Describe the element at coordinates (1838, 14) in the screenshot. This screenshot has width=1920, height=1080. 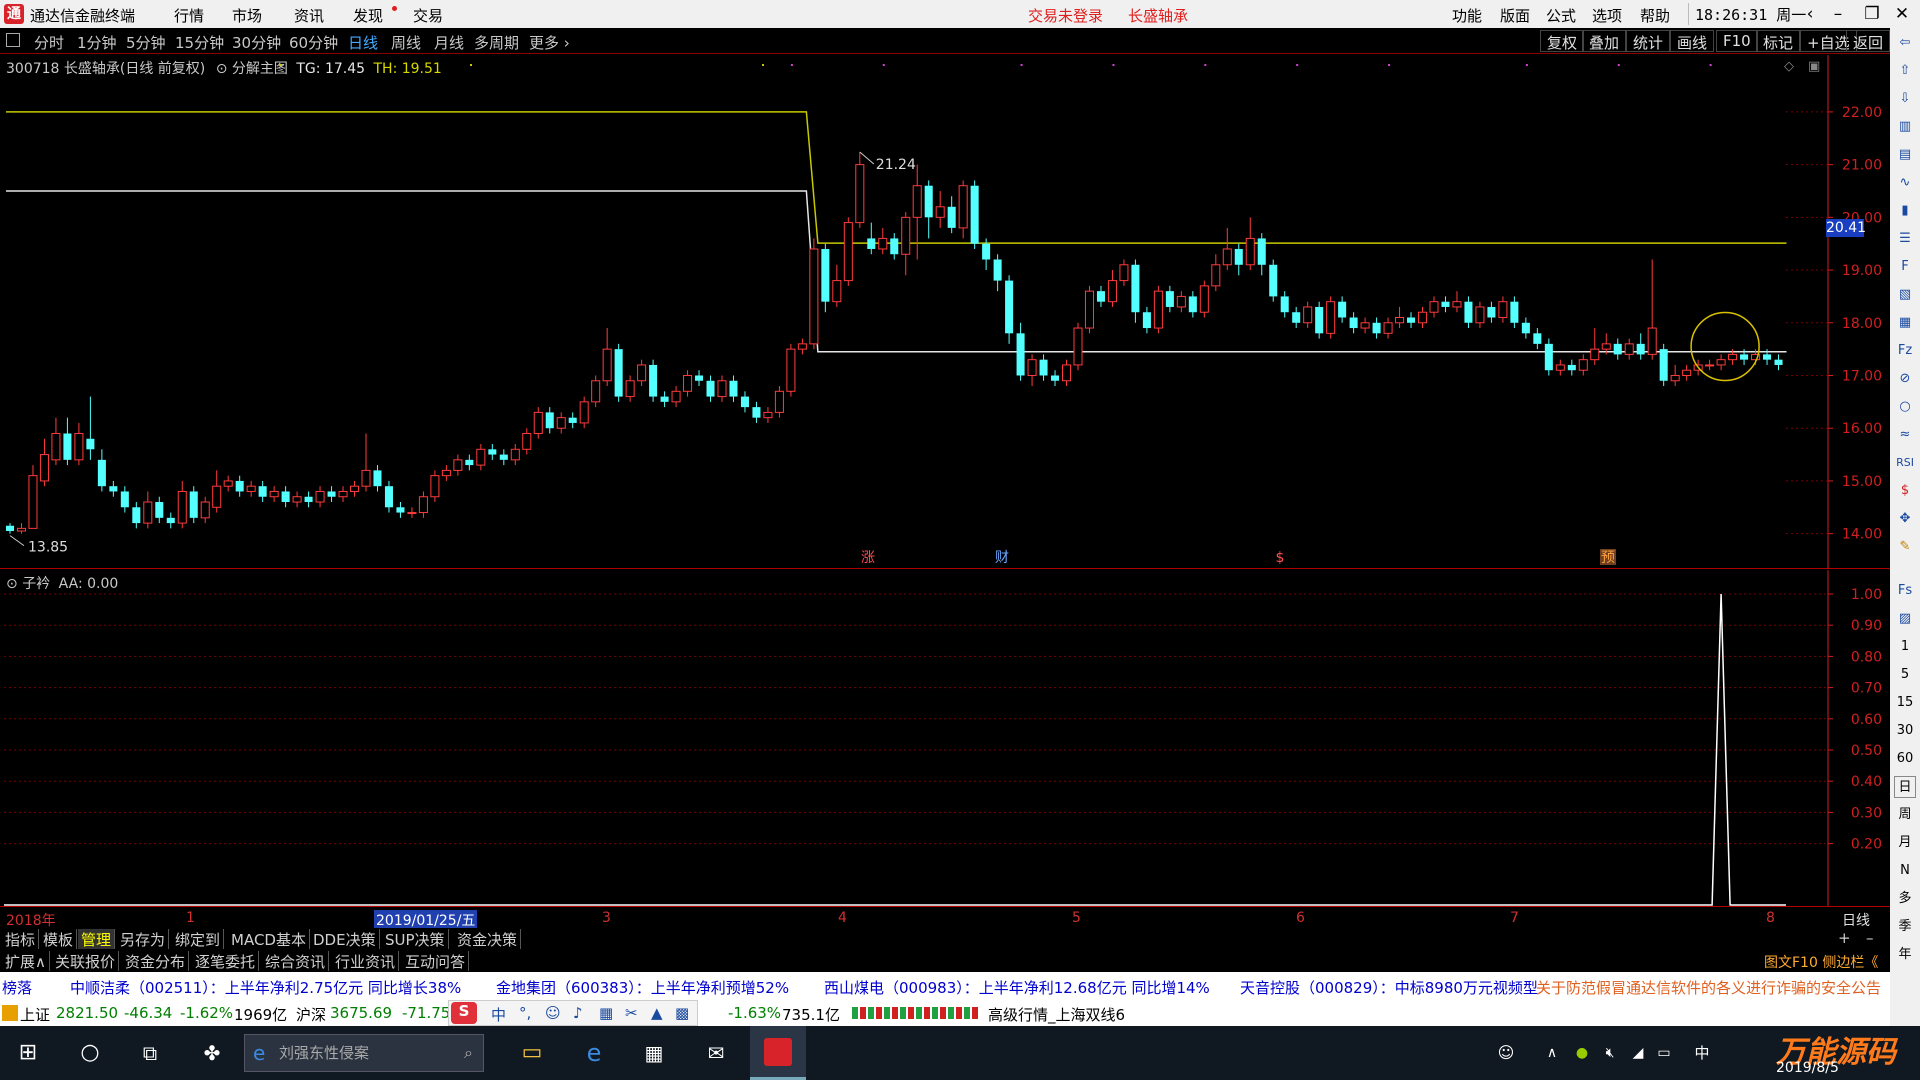
I see `minimize-icon: –` at that location.